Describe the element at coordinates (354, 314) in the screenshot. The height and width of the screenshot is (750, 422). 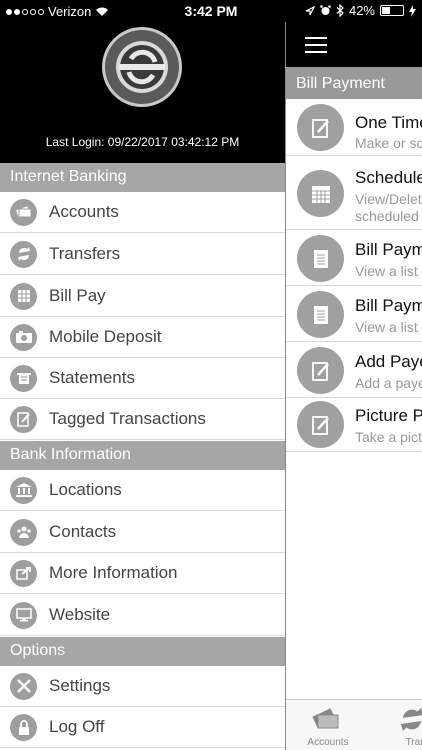
I see `bill-payment-item-history-2: Bill Paym View a list` at that location.